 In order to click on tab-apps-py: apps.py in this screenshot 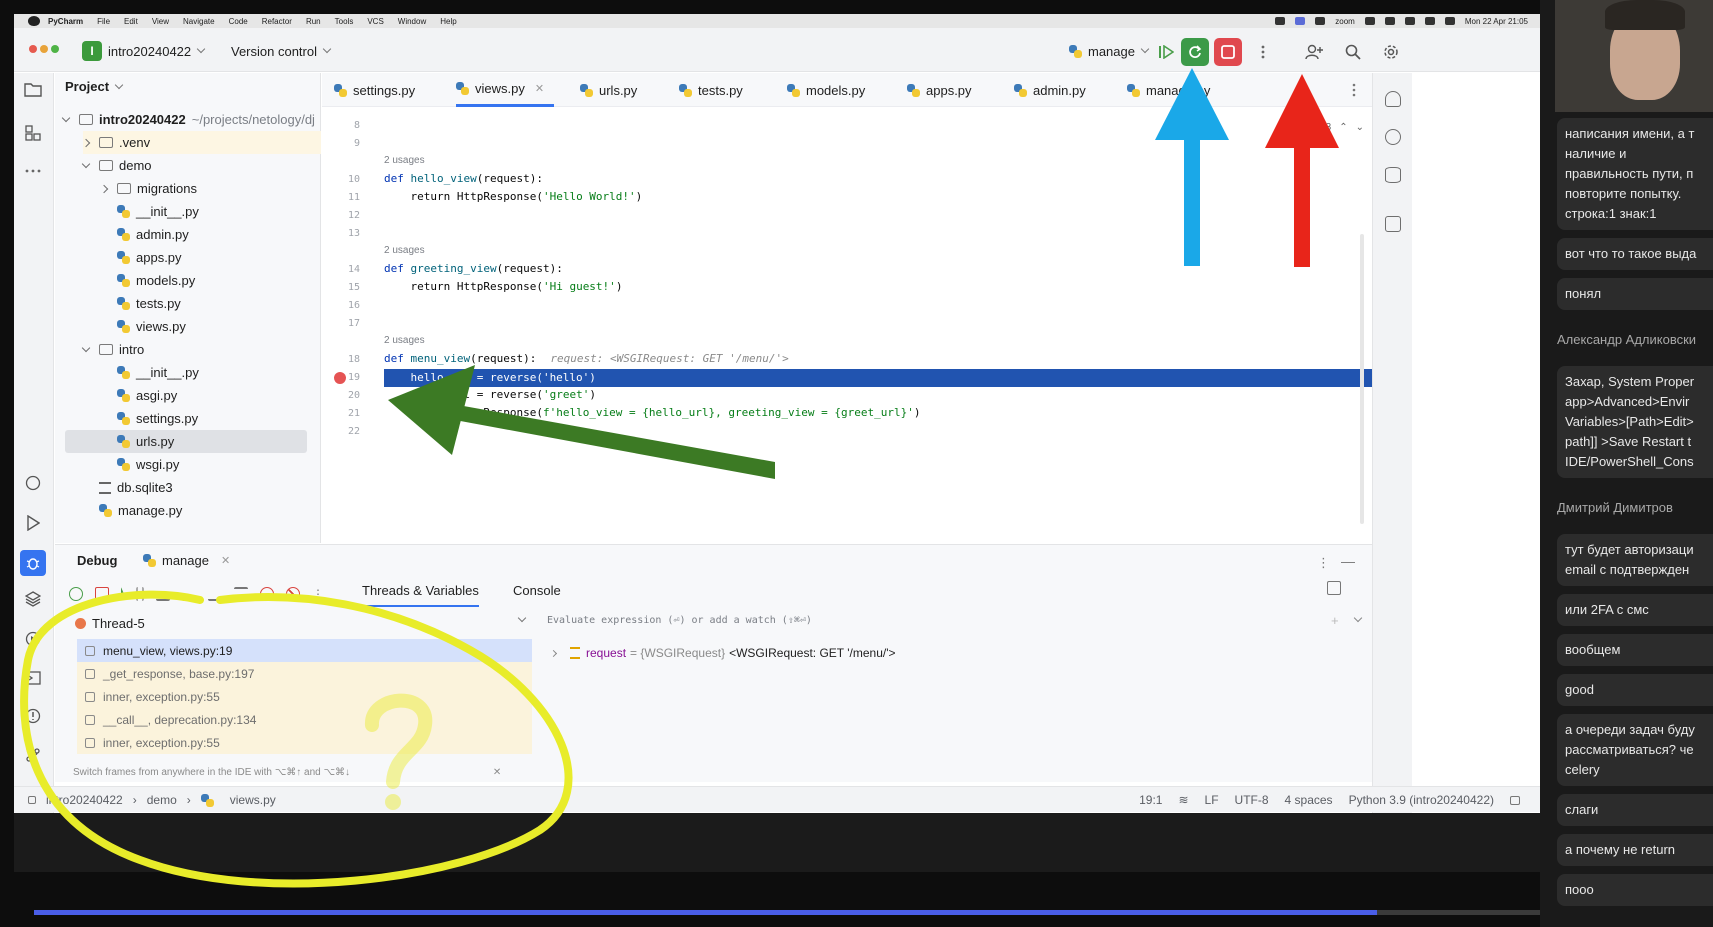, I will do `click(939, 90)`.